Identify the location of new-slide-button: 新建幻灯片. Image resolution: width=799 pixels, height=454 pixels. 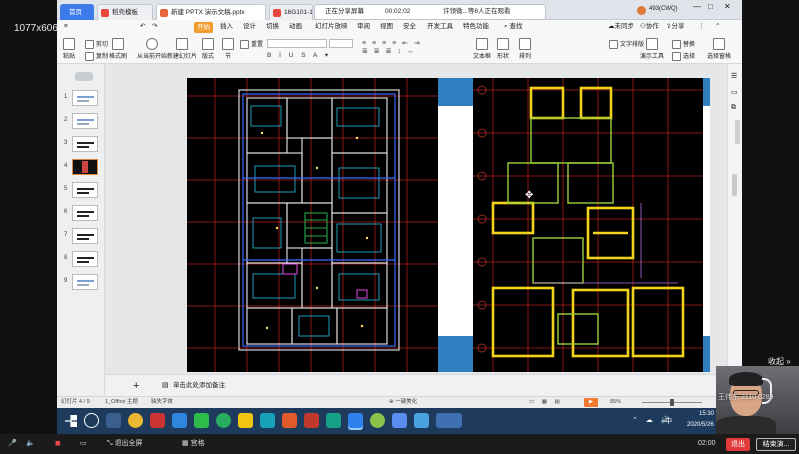
(182, 49).